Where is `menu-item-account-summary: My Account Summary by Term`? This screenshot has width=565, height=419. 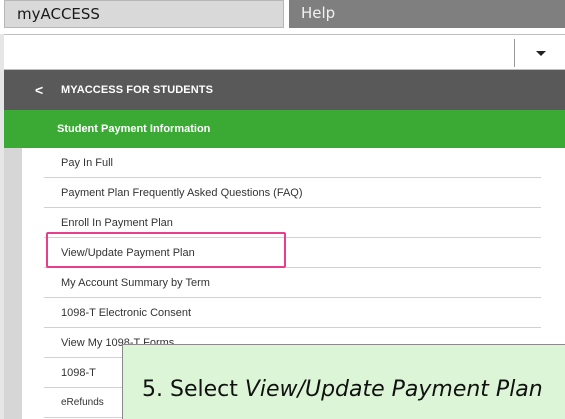 menu-item-account-summary: My Account Summary by Term is located at coordinates (292, 283).